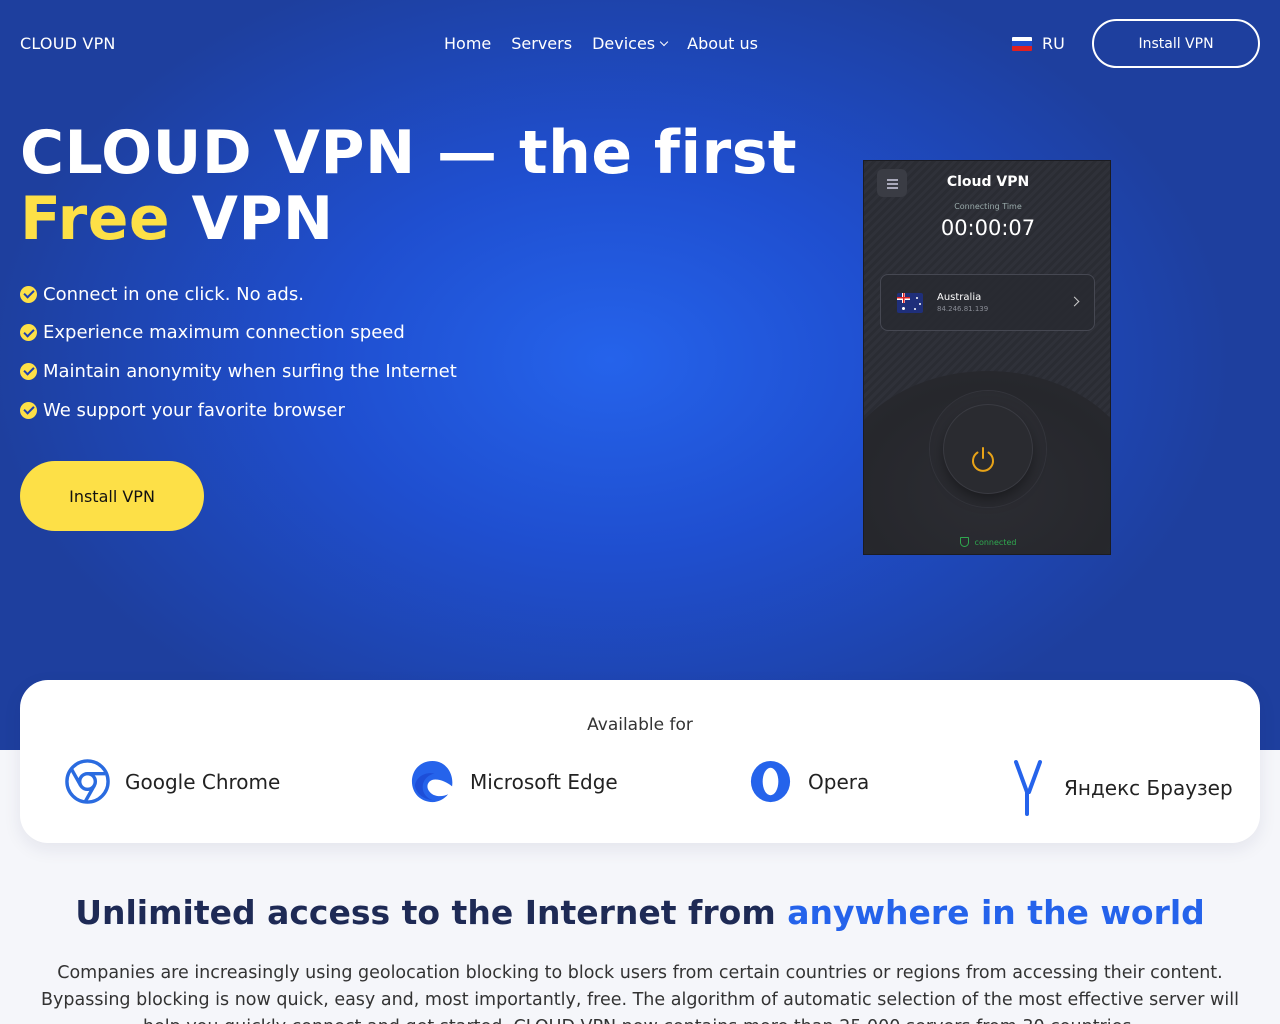  Describe the element at coordinates (1053, 43) in the screenshot. I see `language-label: RU` at that location.